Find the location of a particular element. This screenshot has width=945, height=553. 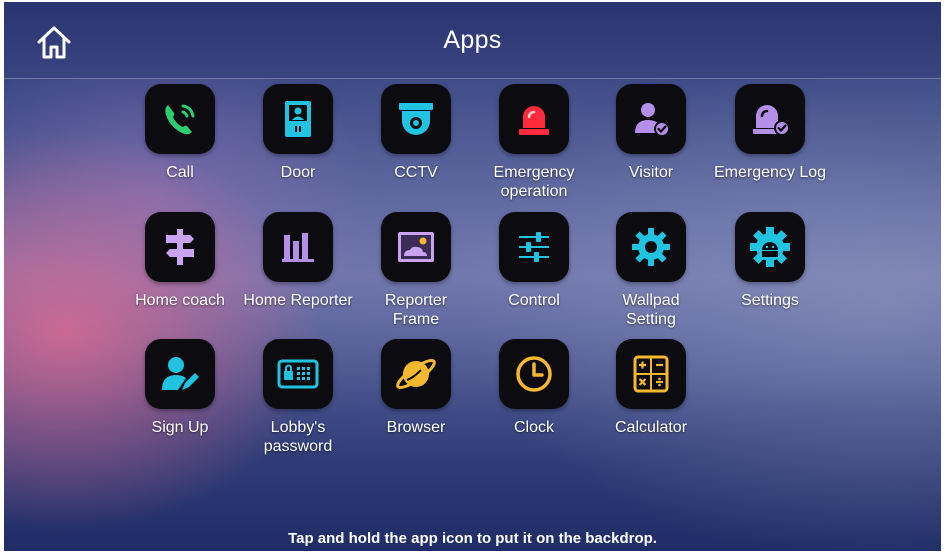

app-label: Browser is located at coordinates (416, 427).